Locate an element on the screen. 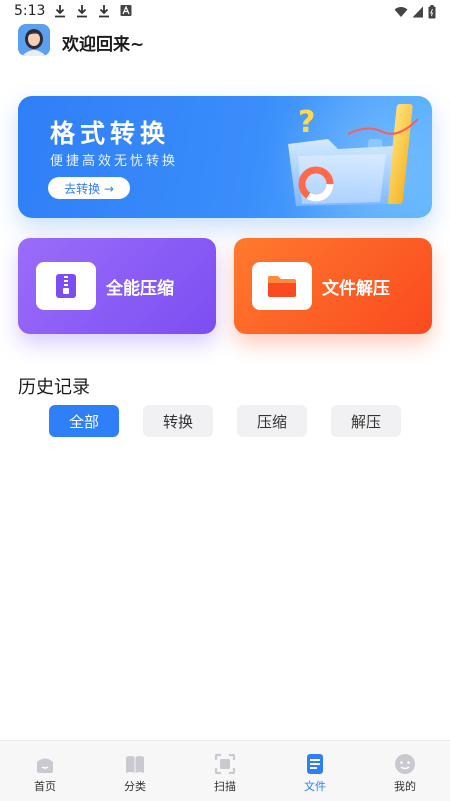 This screenshot has height=801, width=450. signal-icon is located at coordinates (417, 12).